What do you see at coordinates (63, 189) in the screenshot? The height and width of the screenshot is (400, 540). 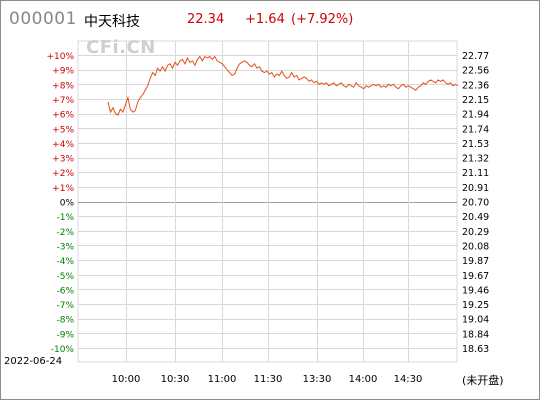 I see `left-tick-label: +1%` at bounding box center [63, 189].